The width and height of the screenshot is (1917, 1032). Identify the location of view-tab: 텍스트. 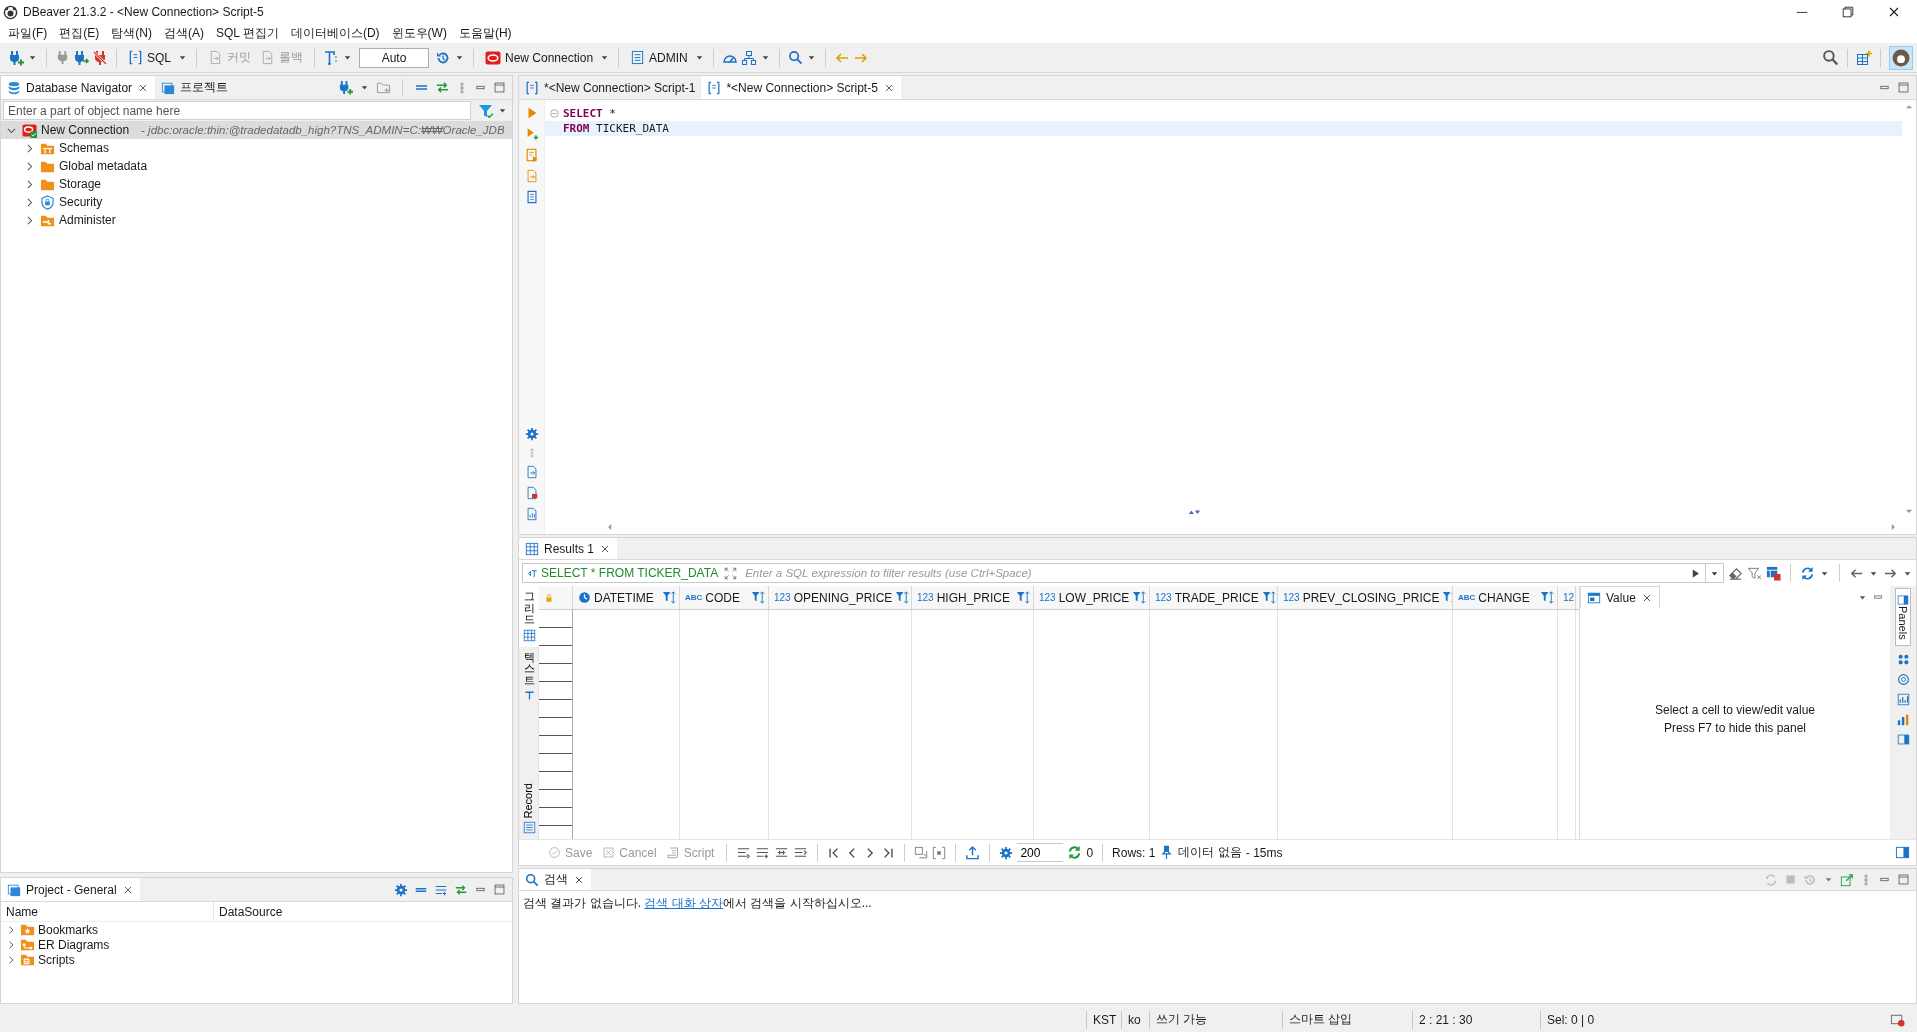
(529, 677).